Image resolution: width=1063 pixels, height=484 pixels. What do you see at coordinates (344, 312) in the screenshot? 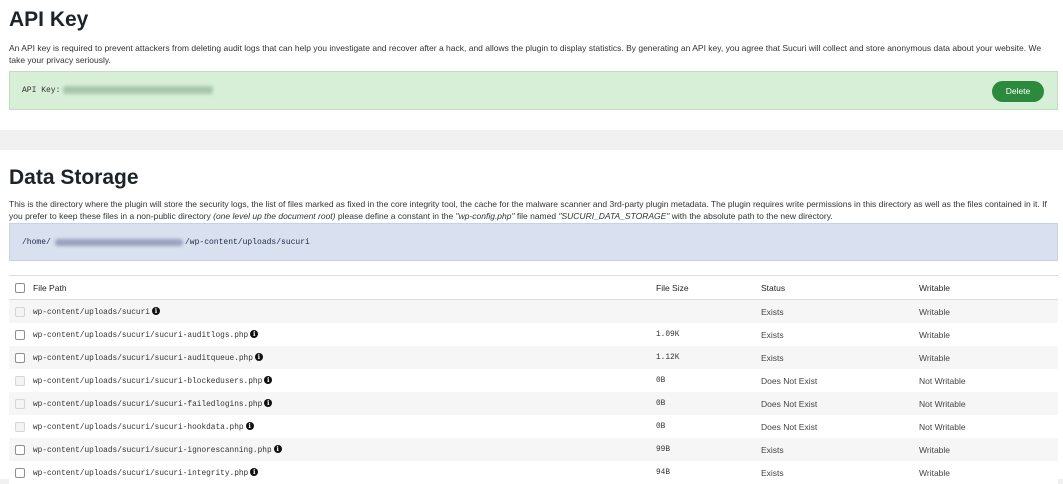
I see `file-path-cell: wp-content/uploads/sucuri i` at bounding box center [344, 312].